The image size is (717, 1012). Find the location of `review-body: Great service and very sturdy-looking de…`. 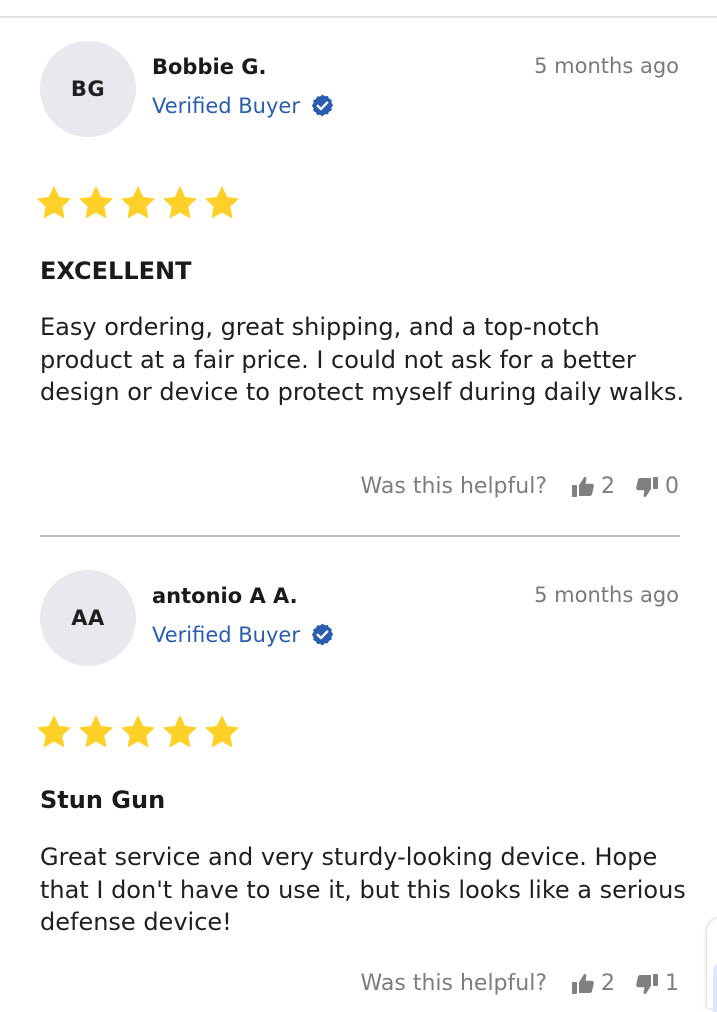

review-body: Great service and very sturdy-looking de… is located at coordinates (363, 889).